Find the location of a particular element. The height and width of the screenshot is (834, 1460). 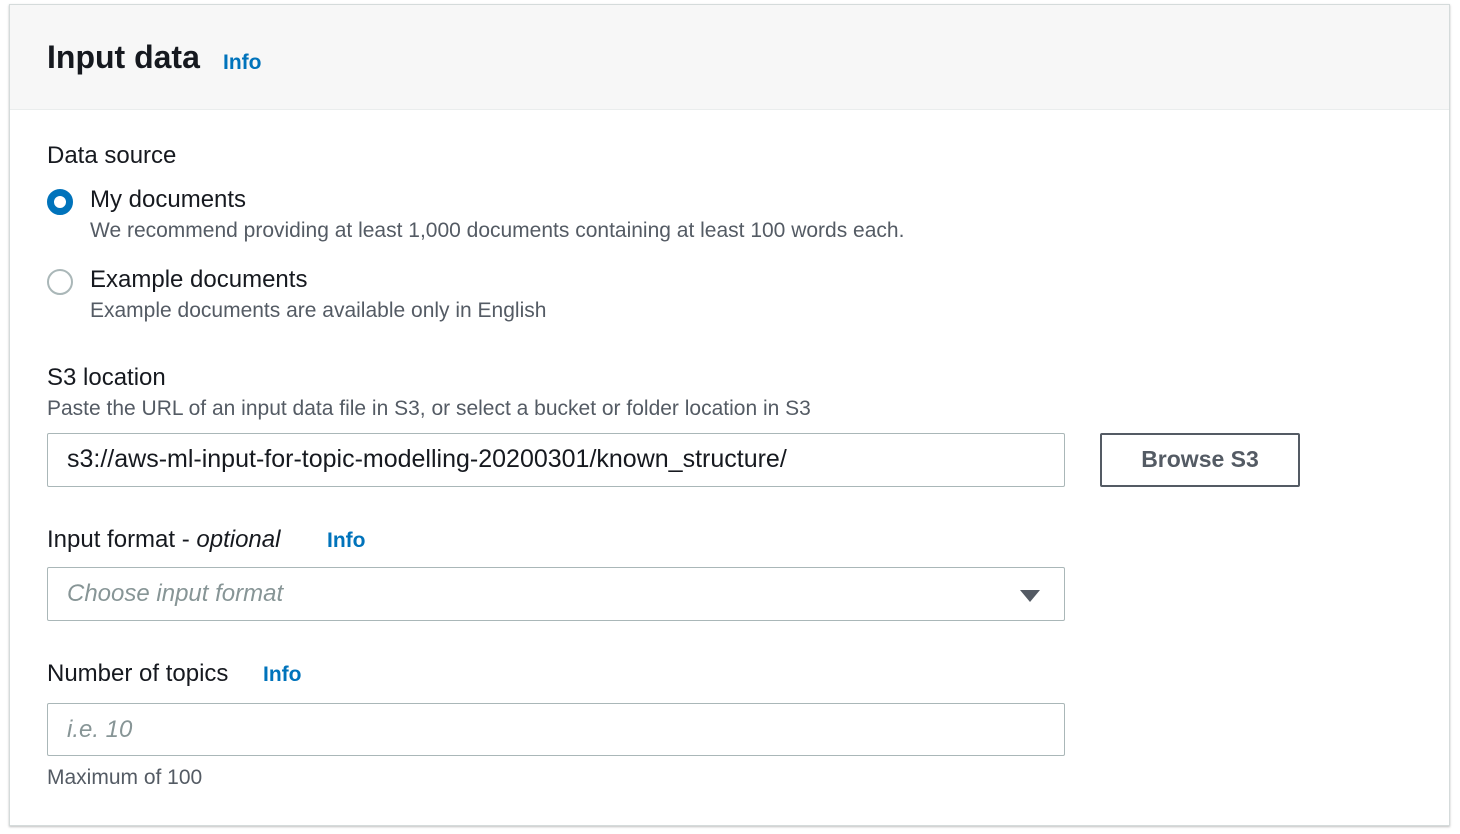

data-source-label: Data source is located at coordinates (112, 155).